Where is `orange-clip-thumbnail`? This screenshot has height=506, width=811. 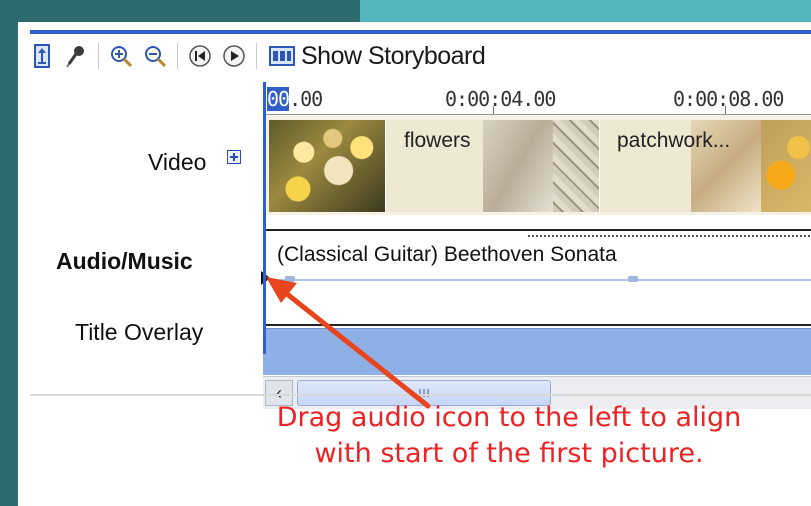
orange-clip-thumbnail is located at coordinates (786, 166).